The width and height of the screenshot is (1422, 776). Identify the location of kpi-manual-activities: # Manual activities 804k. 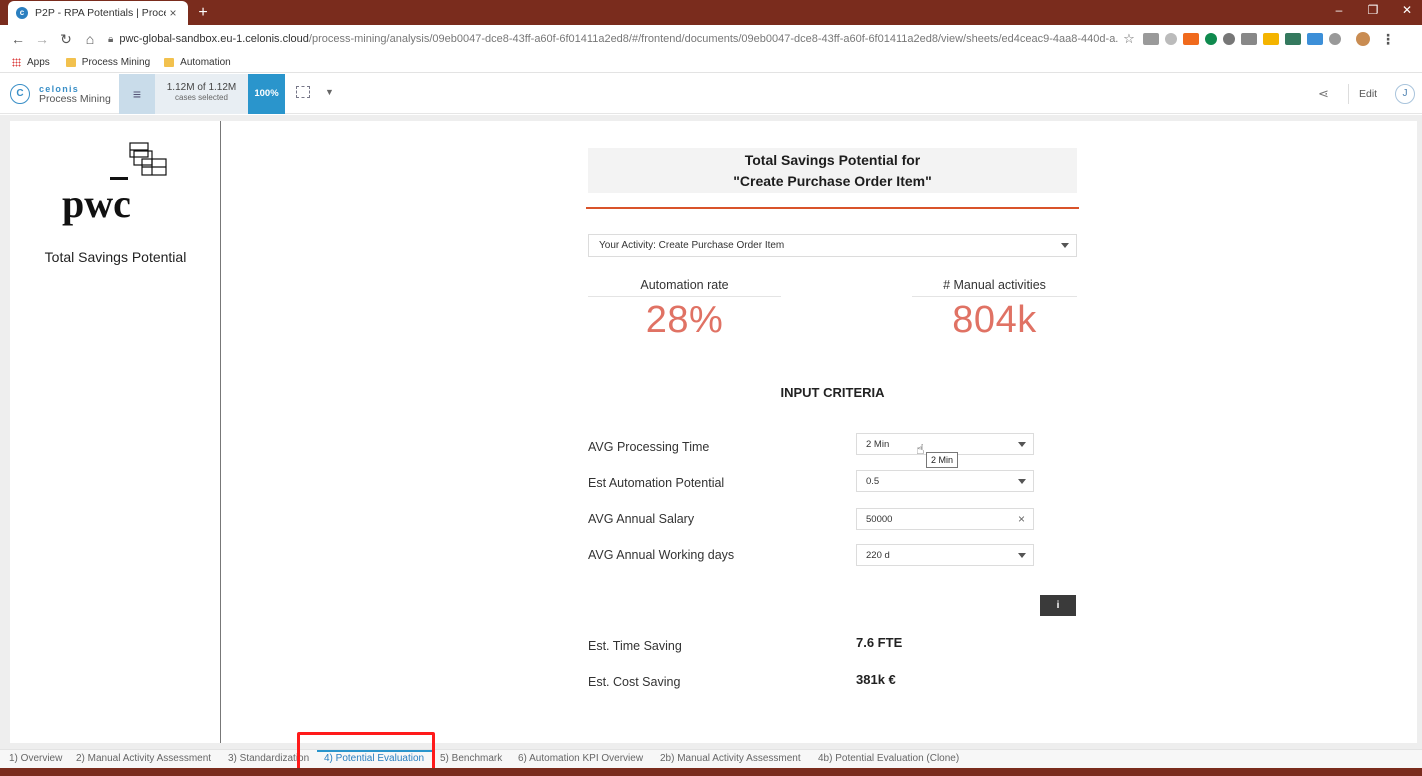
(994, 310).